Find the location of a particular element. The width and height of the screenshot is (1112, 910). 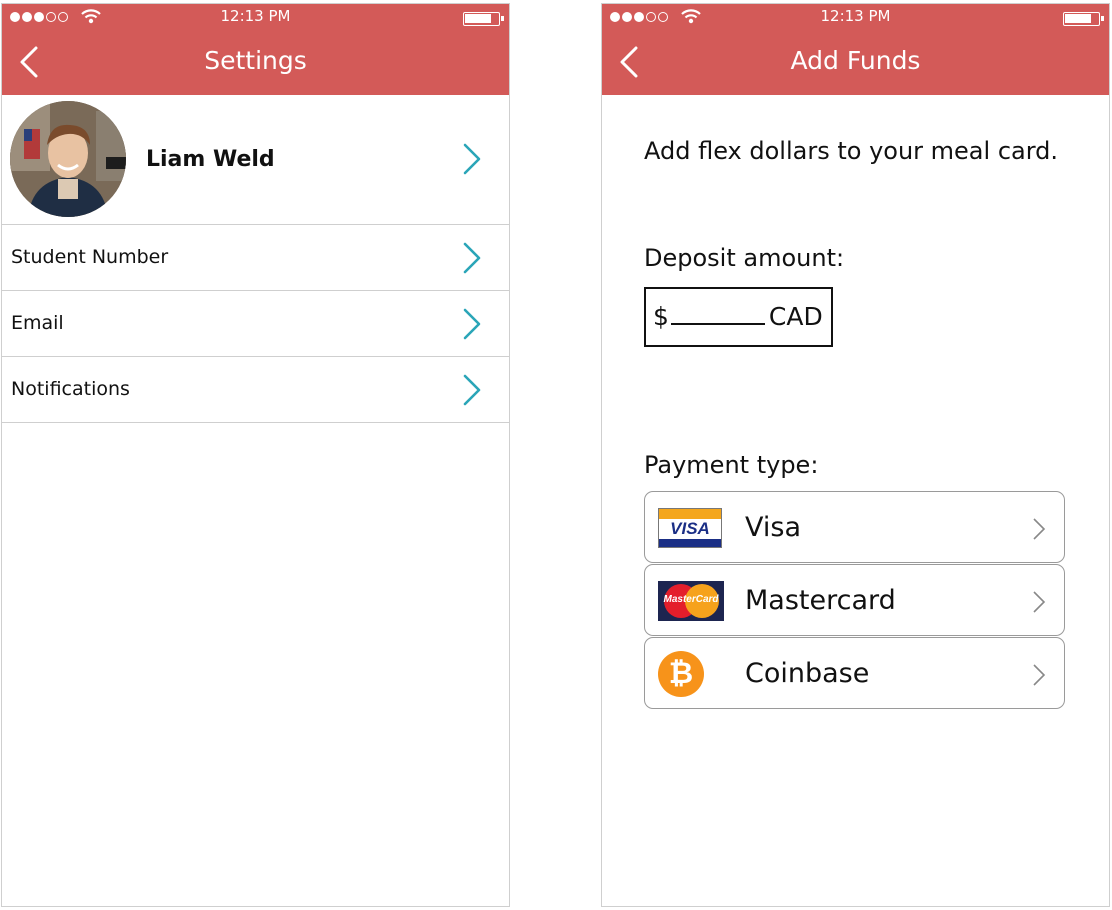

currency-code: CAD is located at coordinates (795, 316).